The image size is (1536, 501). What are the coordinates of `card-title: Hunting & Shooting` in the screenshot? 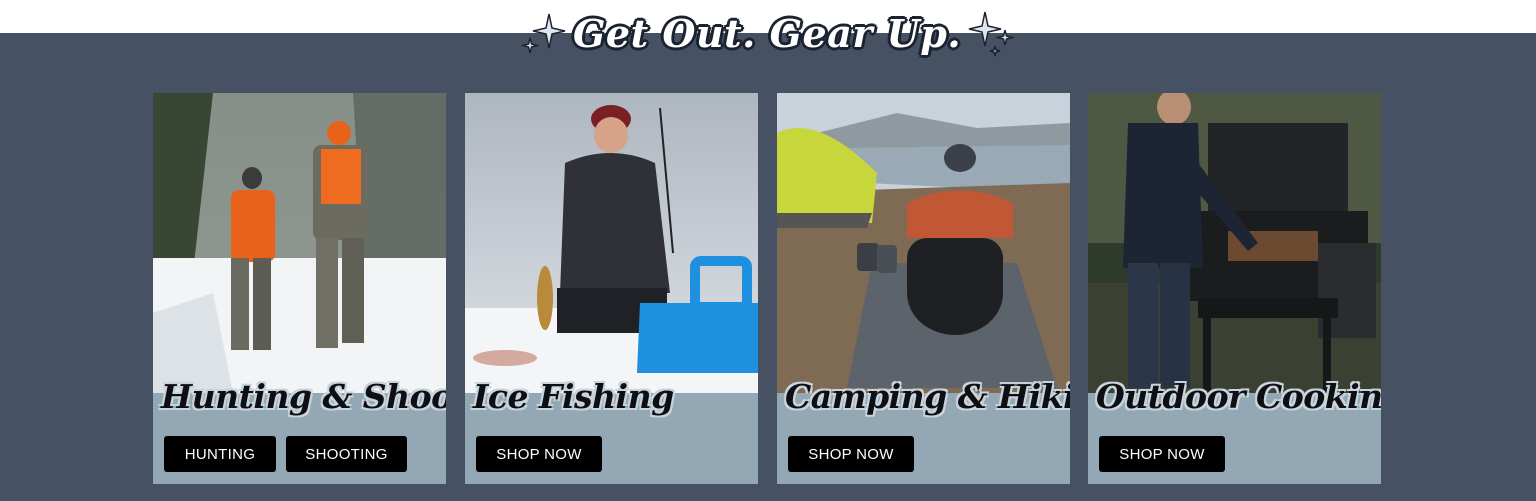 It's located at (303, 396).